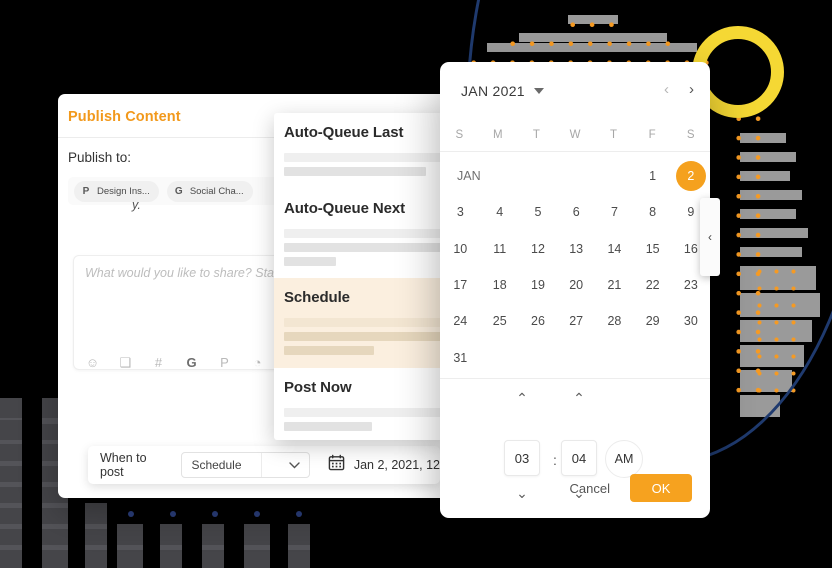 Image resolution: width=832 pixels, height=568 pixels. I want to click on day-cell-label: 2, so click(690, 176).